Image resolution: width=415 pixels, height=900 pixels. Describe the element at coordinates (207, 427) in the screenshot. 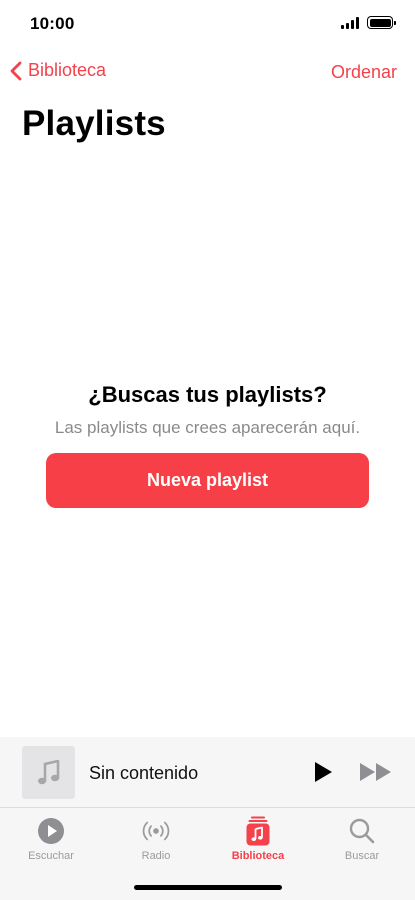

I see `empty-state-subtitle: Las playlists que crees aparecerán aquí.` at that location.